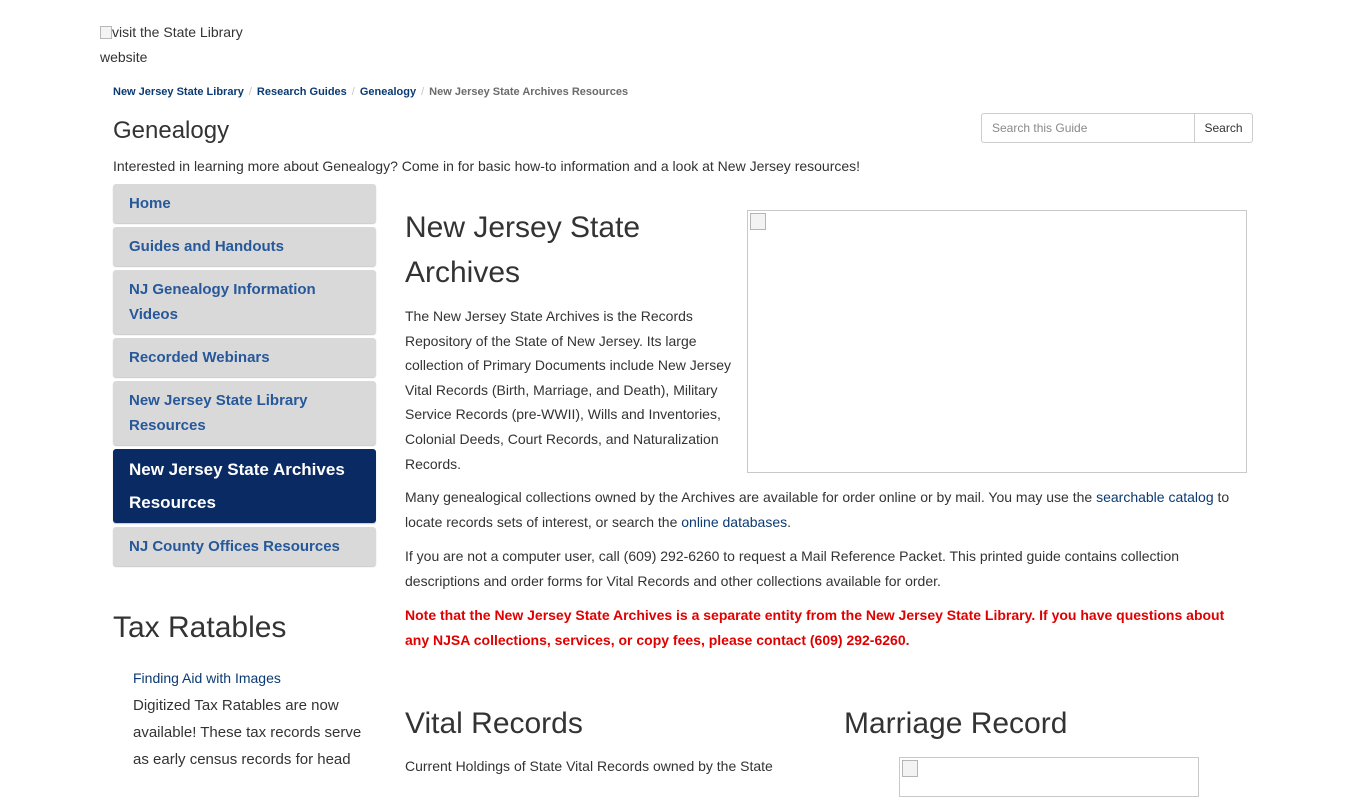 The image size is (1366, 797). What do you see at coordinates (789, 521) in the screenshot?
I see `order-text-end: .` at bounding box center [789, 521].